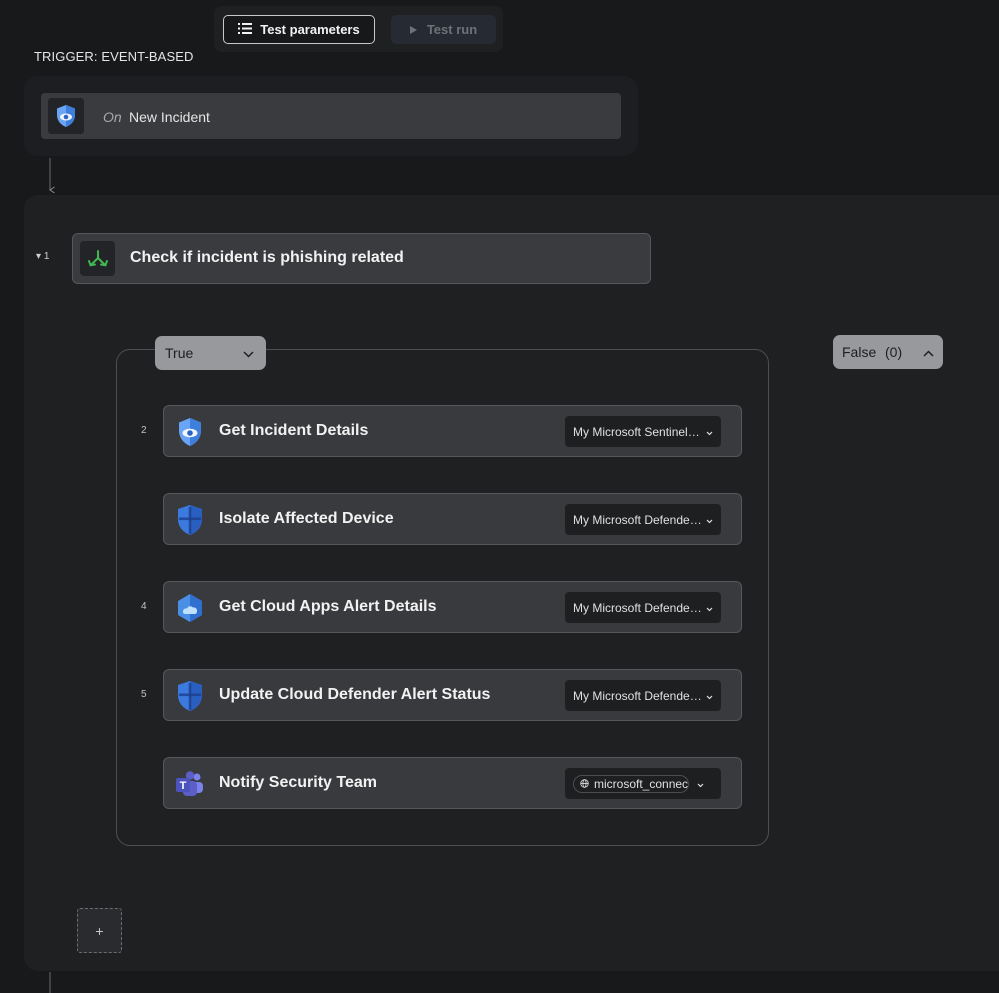 This screenshot has height=993, width=999. Describe the element at coordinates (413, 29) in the screenshot. I see `play-icon` at that location.